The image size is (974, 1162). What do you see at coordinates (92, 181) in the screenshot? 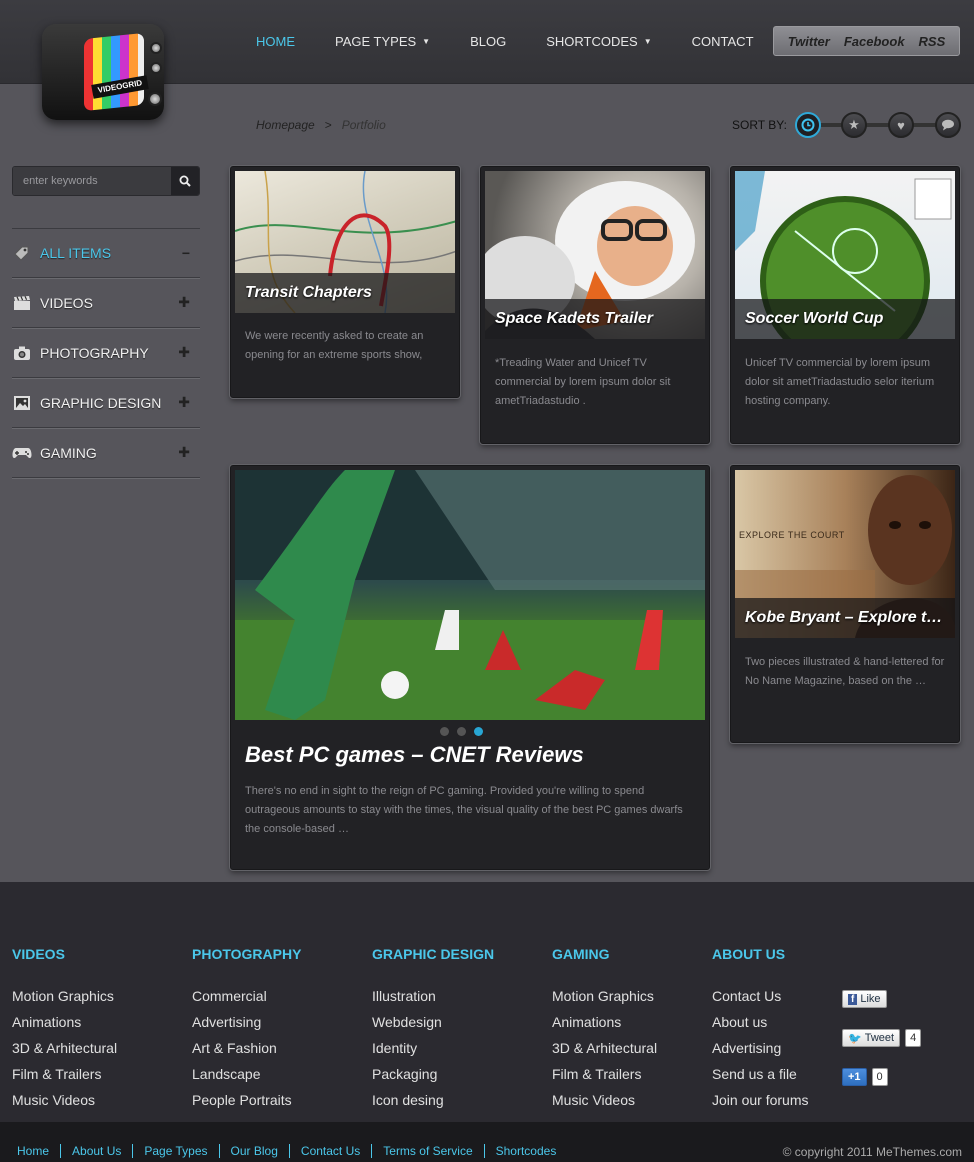
I see `search-input` at bounding box center [92, 181].